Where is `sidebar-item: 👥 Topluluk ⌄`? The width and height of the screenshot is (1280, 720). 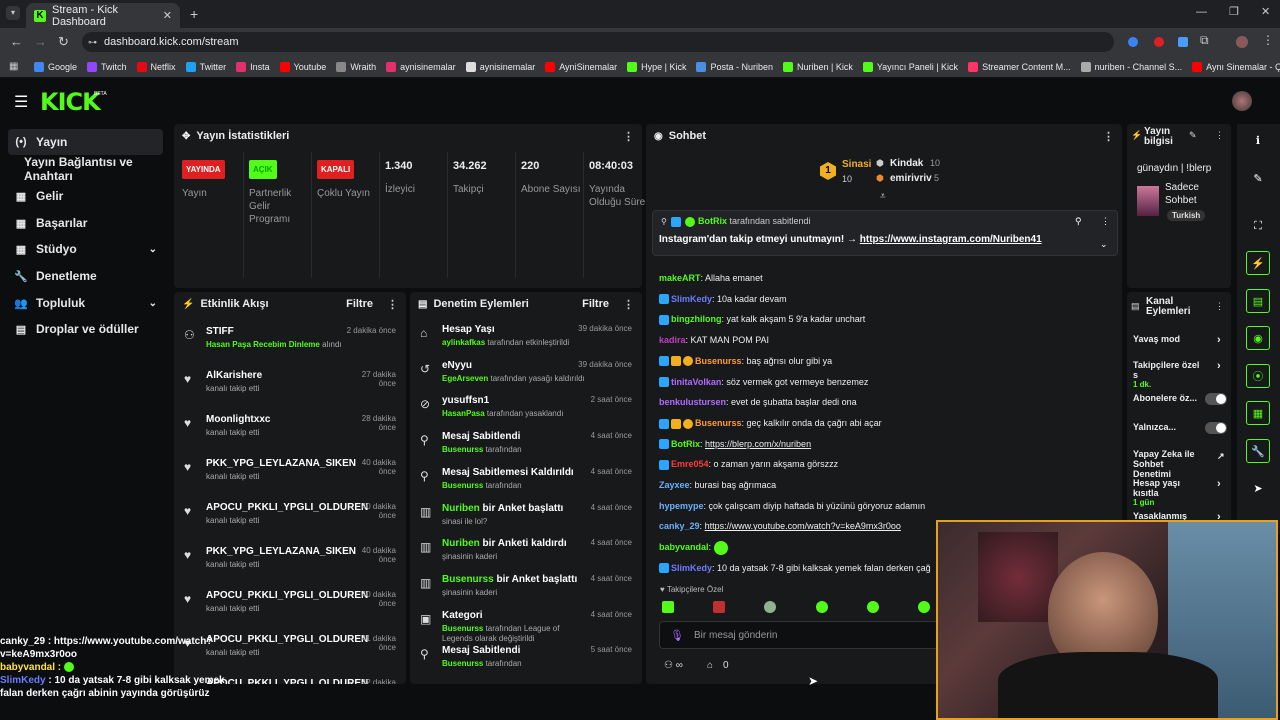
sidebar-item: 👥 Topluluk ⌄ is located at coordinates (85, 303).